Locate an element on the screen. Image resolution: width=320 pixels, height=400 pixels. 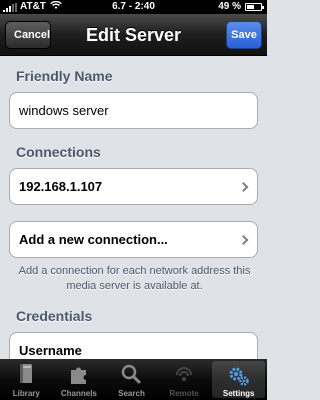
friendly-name-field: windows server is located at coordinates (133, 110).